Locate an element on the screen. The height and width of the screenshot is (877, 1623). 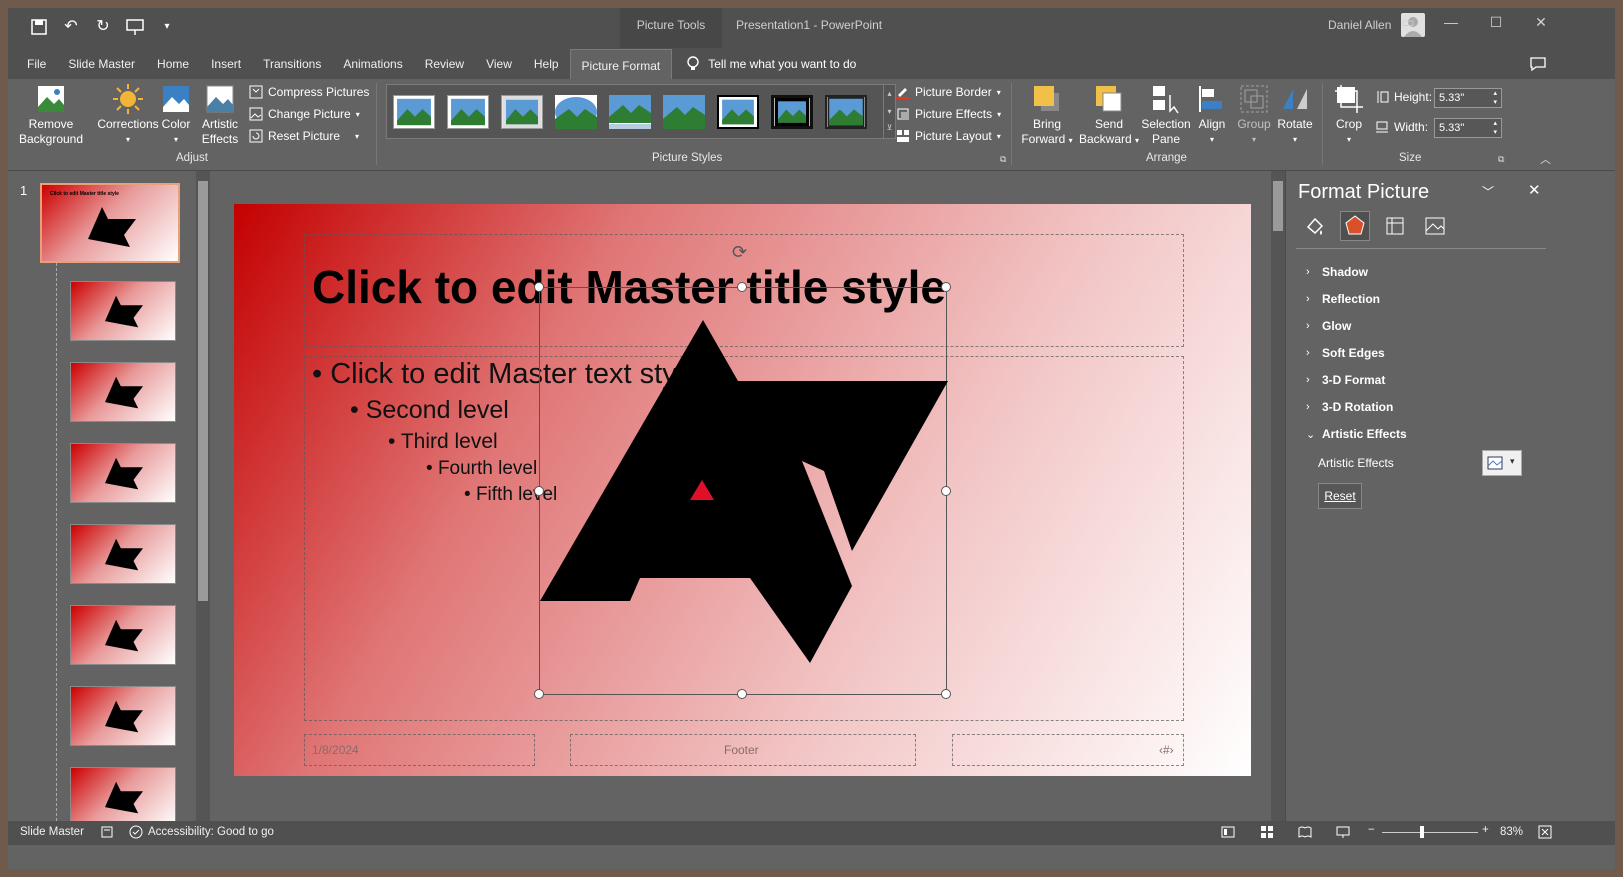
zoom-slider-thumb is located at coordinates (1422, 832).